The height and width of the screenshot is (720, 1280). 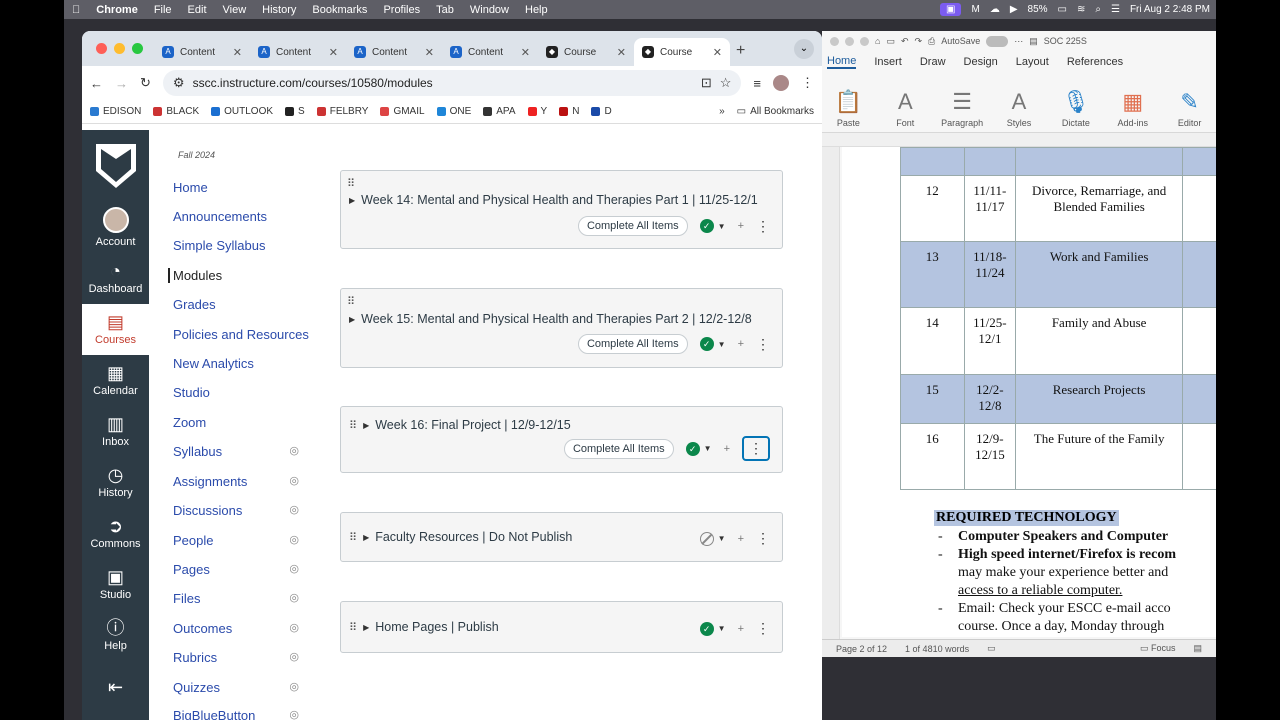 What do you see at coordinates (121, 83) in the screenshot?
I see `forward-icon: →` at bounding box center [121, 83].